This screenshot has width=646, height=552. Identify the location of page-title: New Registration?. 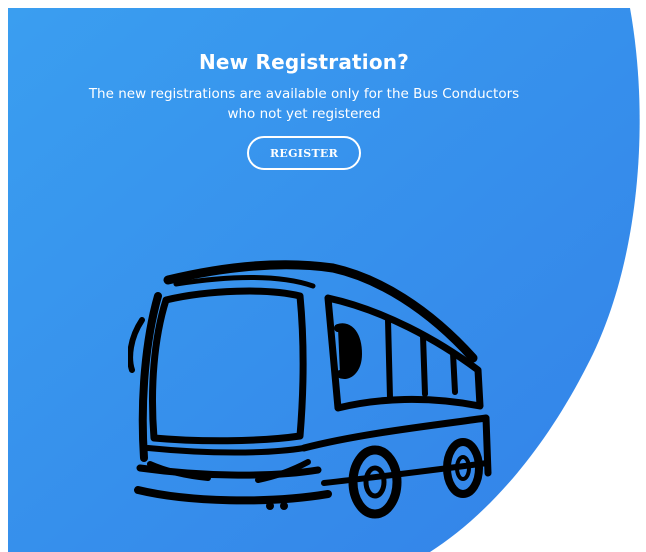
(304, 62).